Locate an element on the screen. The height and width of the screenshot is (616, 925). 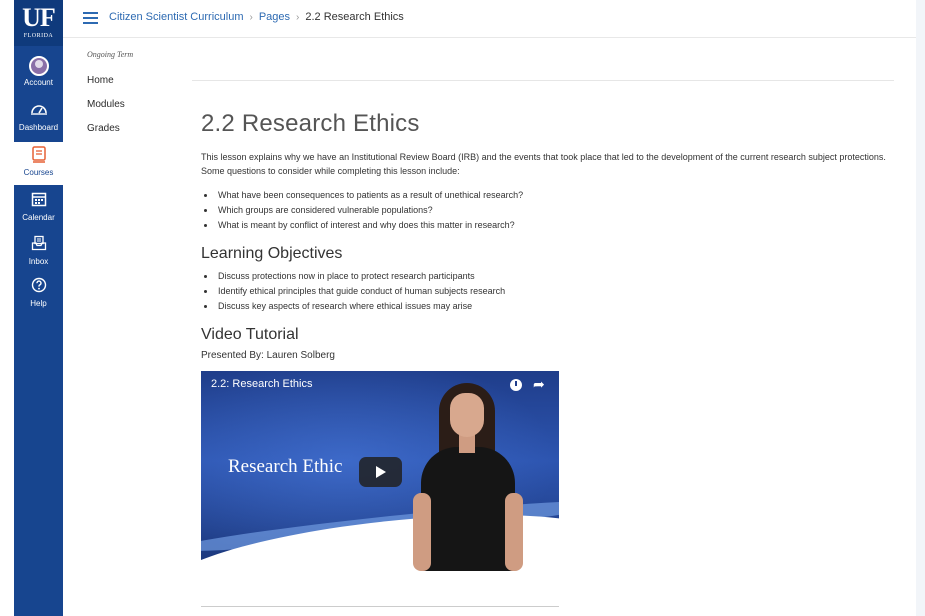
presenter-figure is located at coordinates (468, 477).